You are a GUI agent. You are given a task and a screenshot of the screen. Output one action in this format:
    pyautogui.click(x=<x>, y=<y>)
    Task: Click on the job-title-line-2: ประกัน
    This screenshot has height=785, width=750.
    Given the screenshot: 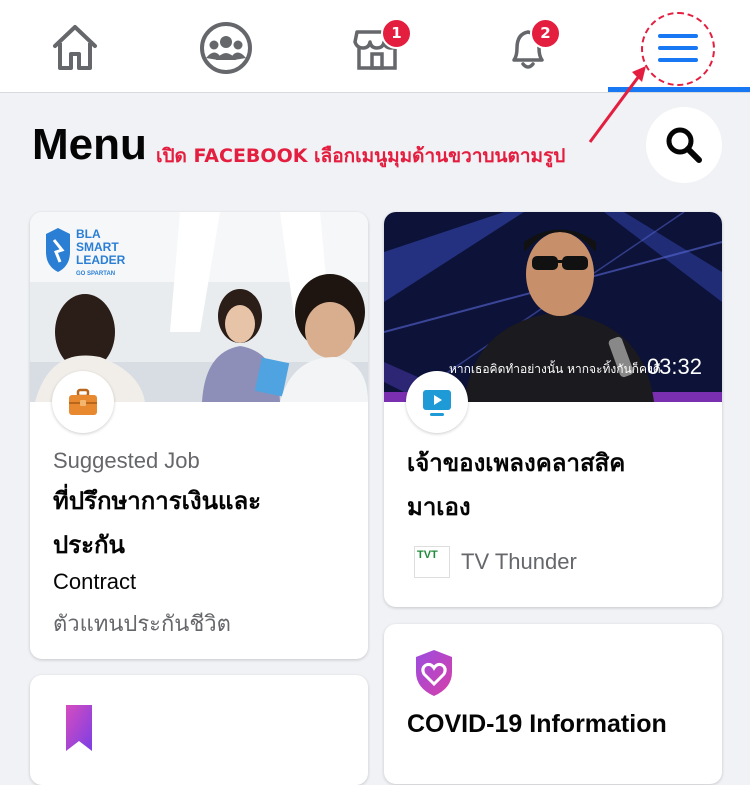 What is the action you would take?
    pyautogui.click(x=89, y=545)
    